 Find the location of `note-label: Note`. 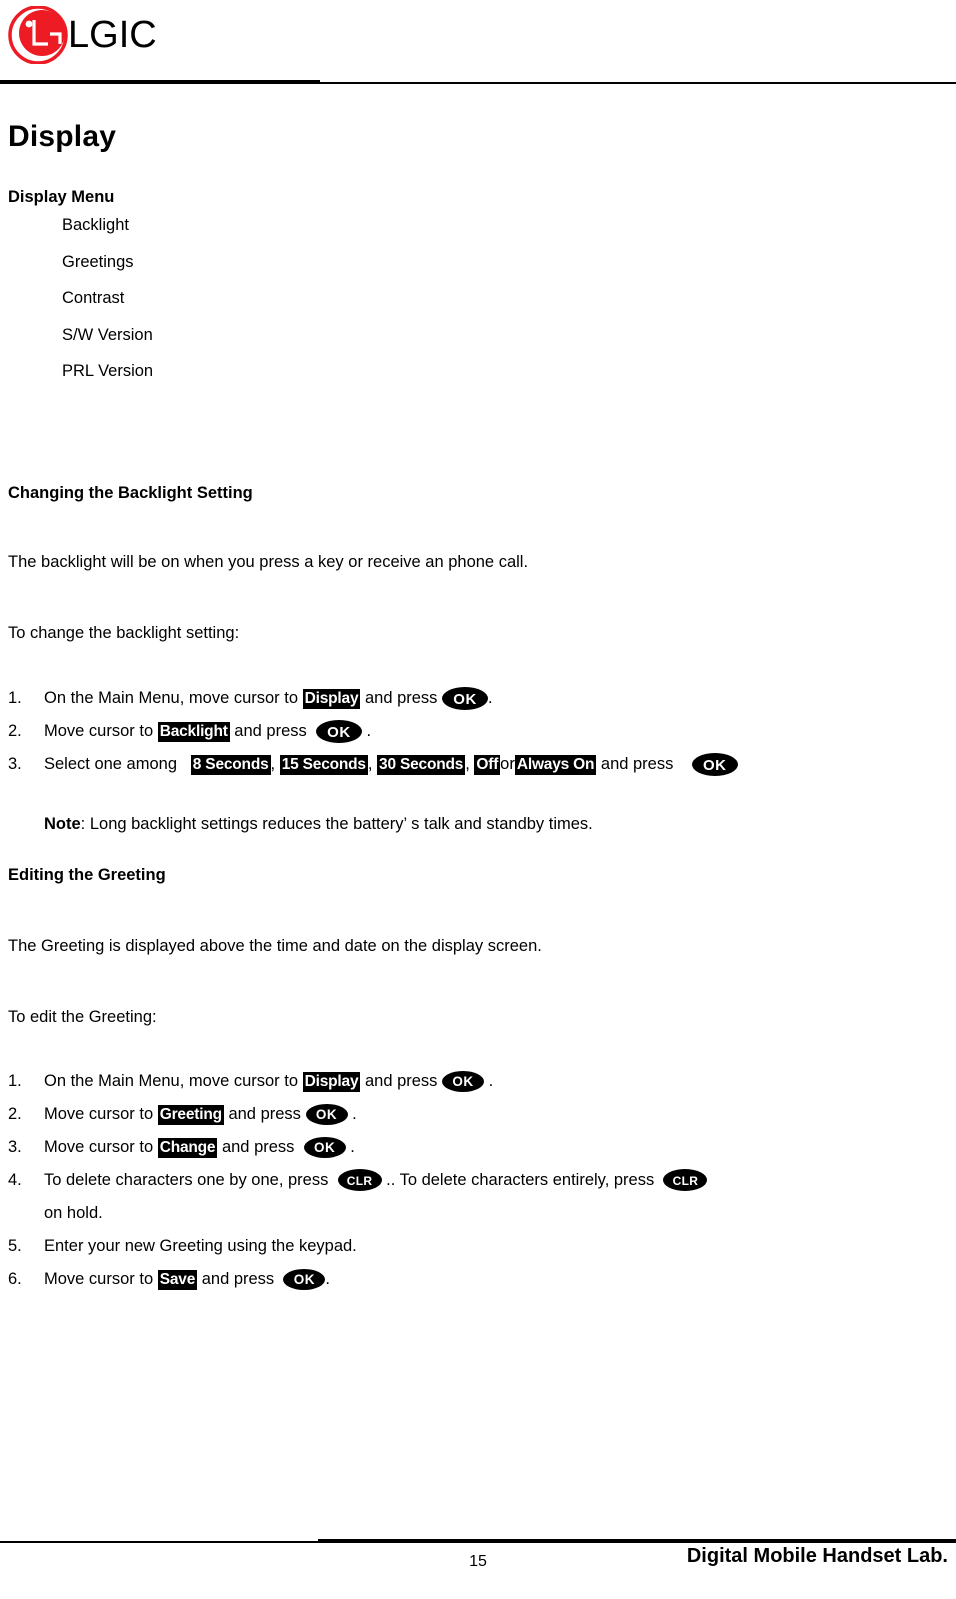

note-label: Note is located at coordinates (62, 823).